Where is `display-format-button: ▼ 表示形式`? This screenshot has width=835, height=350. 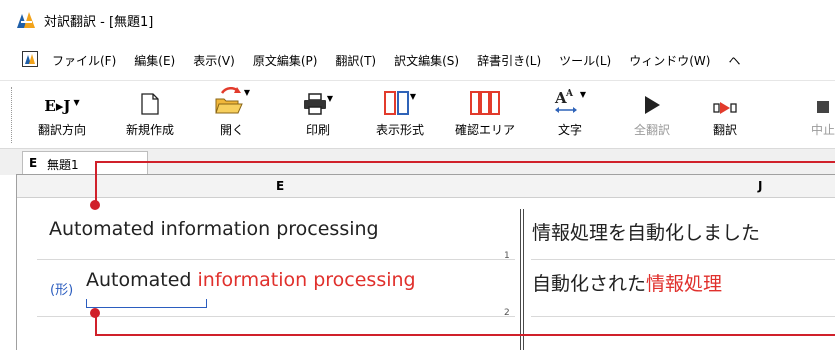
display-format-button: ▼ 表示形式 is located at coordinates (400, 109).